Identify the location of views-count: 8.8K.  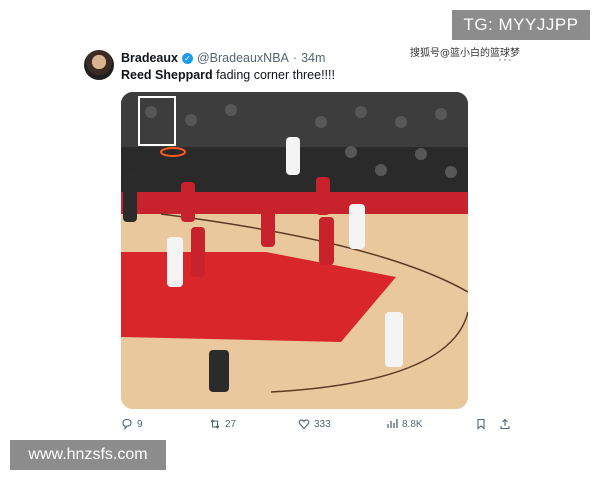
(412, 424).